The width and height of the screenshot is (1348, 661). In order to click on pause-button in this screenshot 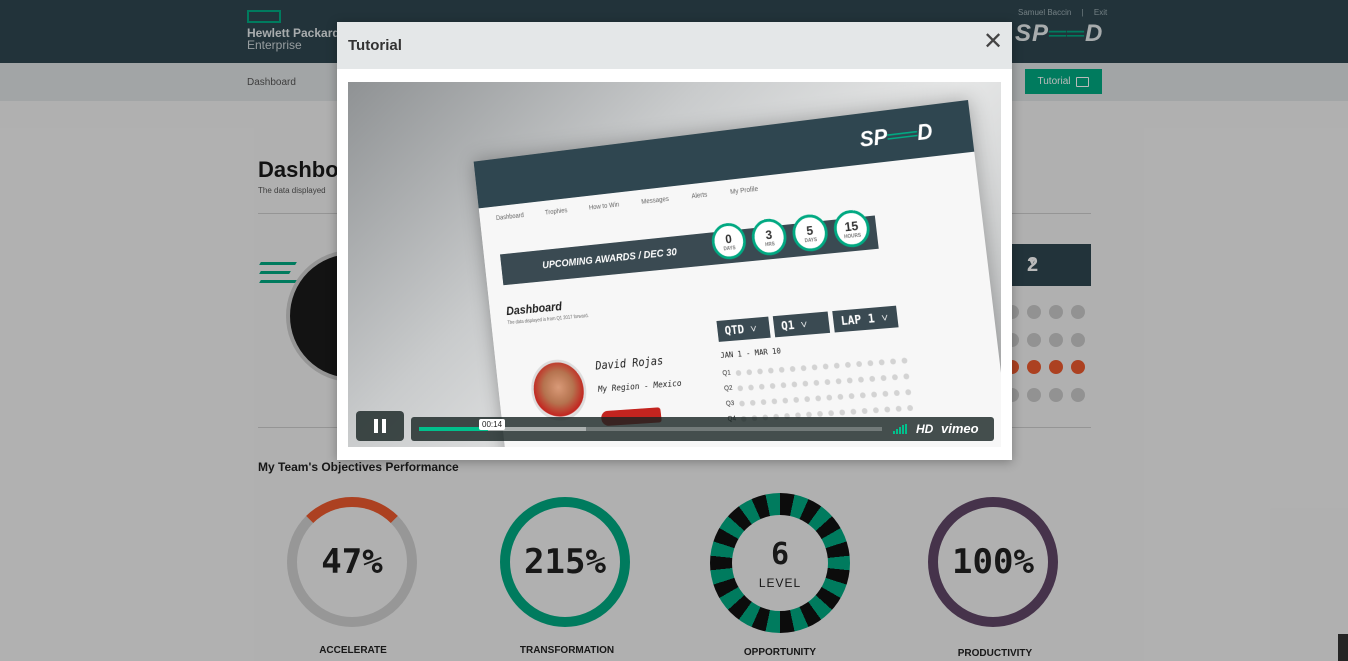, I will do `click(380, 426)`.